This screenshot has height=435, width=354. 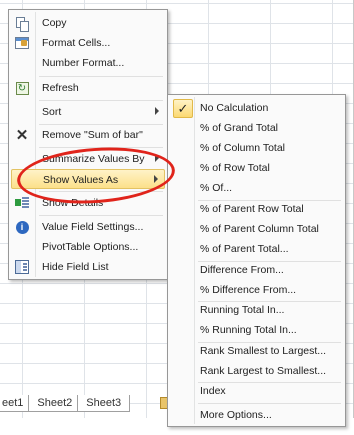 What do you see at coordinates (234, 108) in the screenshot?
I see `submenu-item-label: No Calculation` at bounding box center [234, 108].